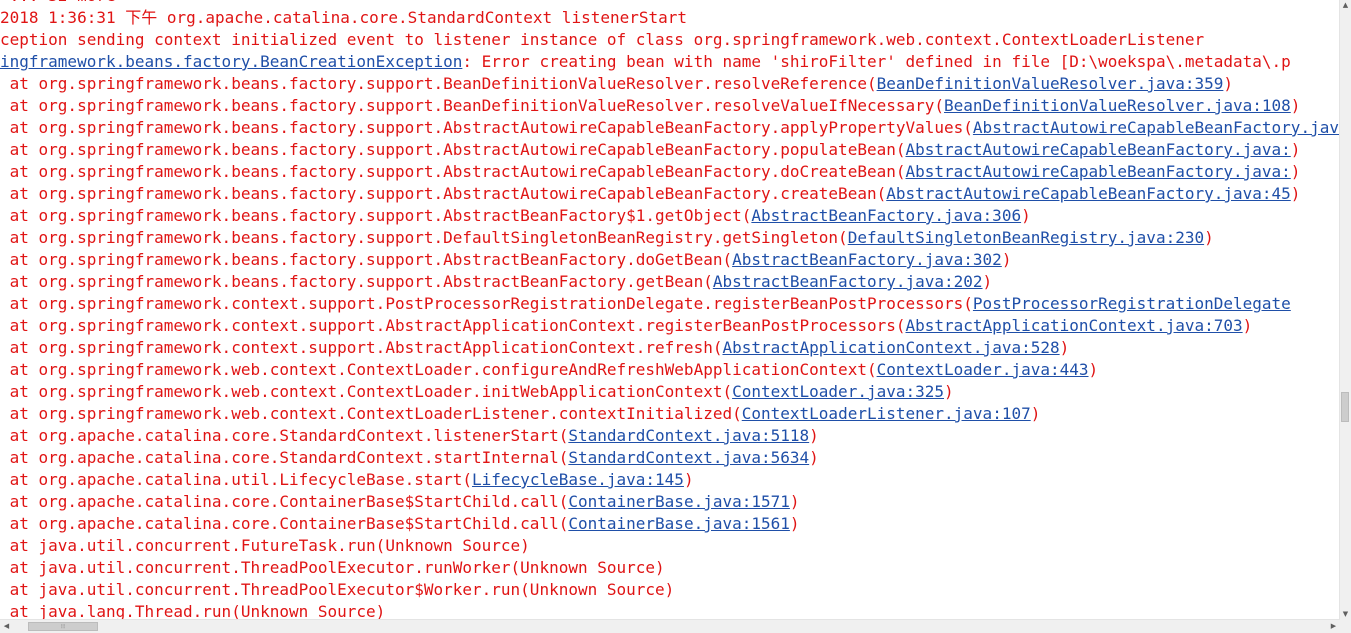  What do you see at coordinates (1345, 5) in the screenshot?
I see `scroll-up-icon: ▲` at bounding box center [1345, 5].